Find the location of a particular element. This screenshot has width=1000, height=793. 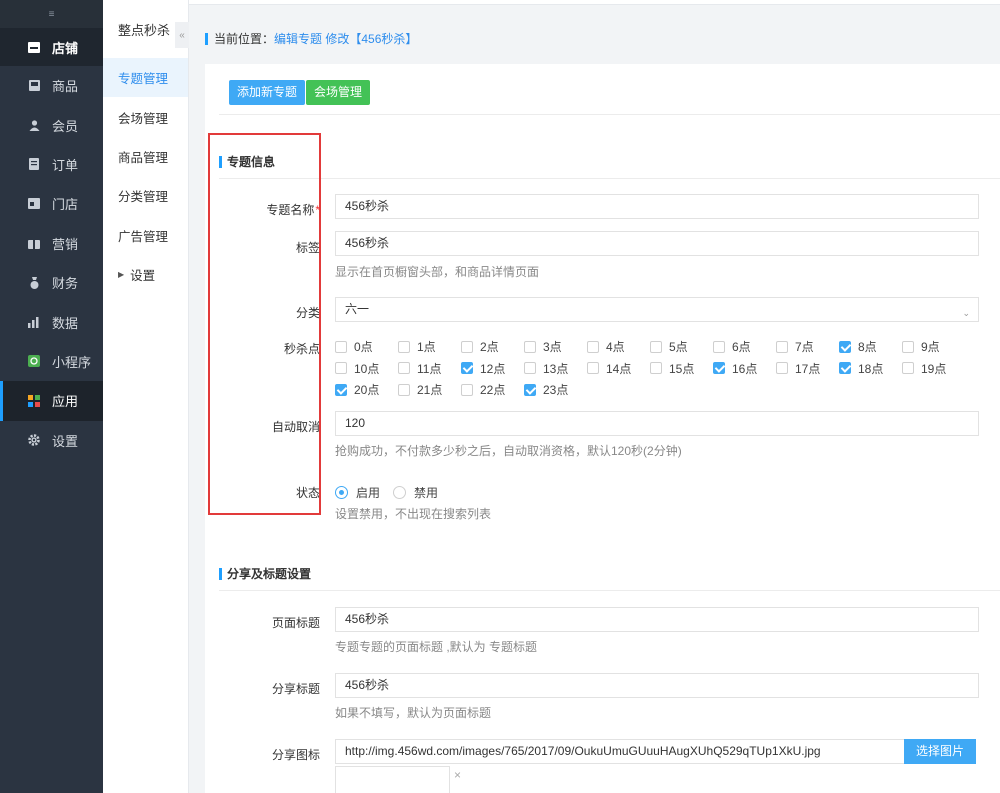

sub-item-label: 专题管理 is located at coordinates (143, 79).